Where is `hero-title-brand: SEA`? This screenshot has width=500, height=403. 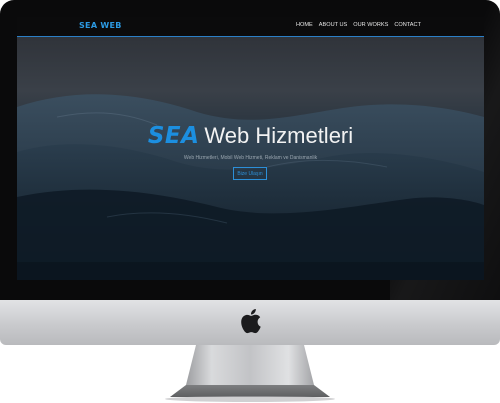 hero-title-brand: SEA is located at coordinates (173, 136).